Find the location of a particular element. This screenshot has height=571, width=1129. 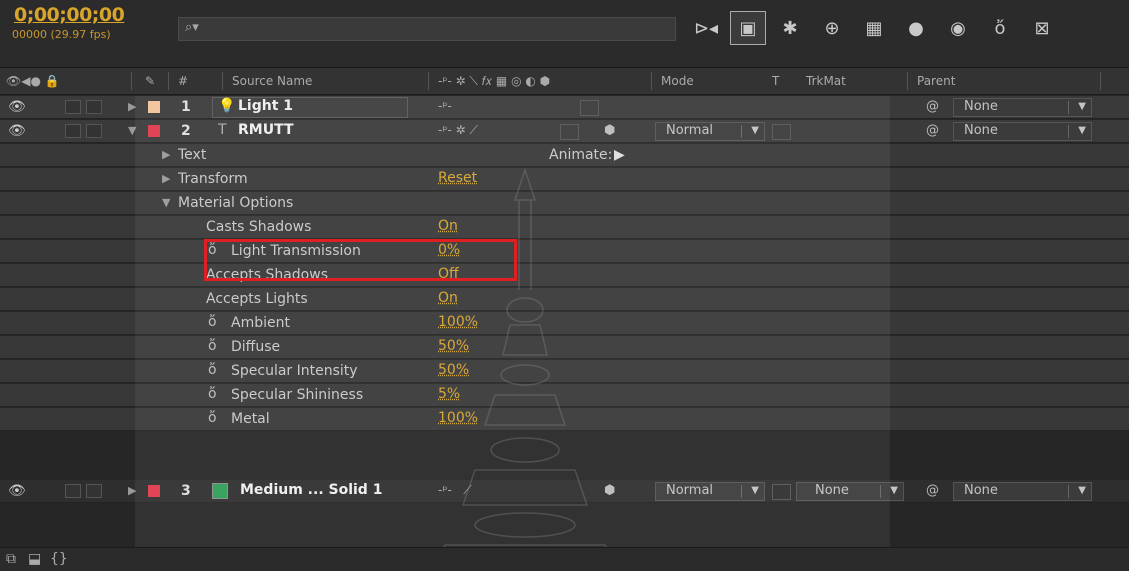

label-icon: ✎ is located at coordinates (150, 81).